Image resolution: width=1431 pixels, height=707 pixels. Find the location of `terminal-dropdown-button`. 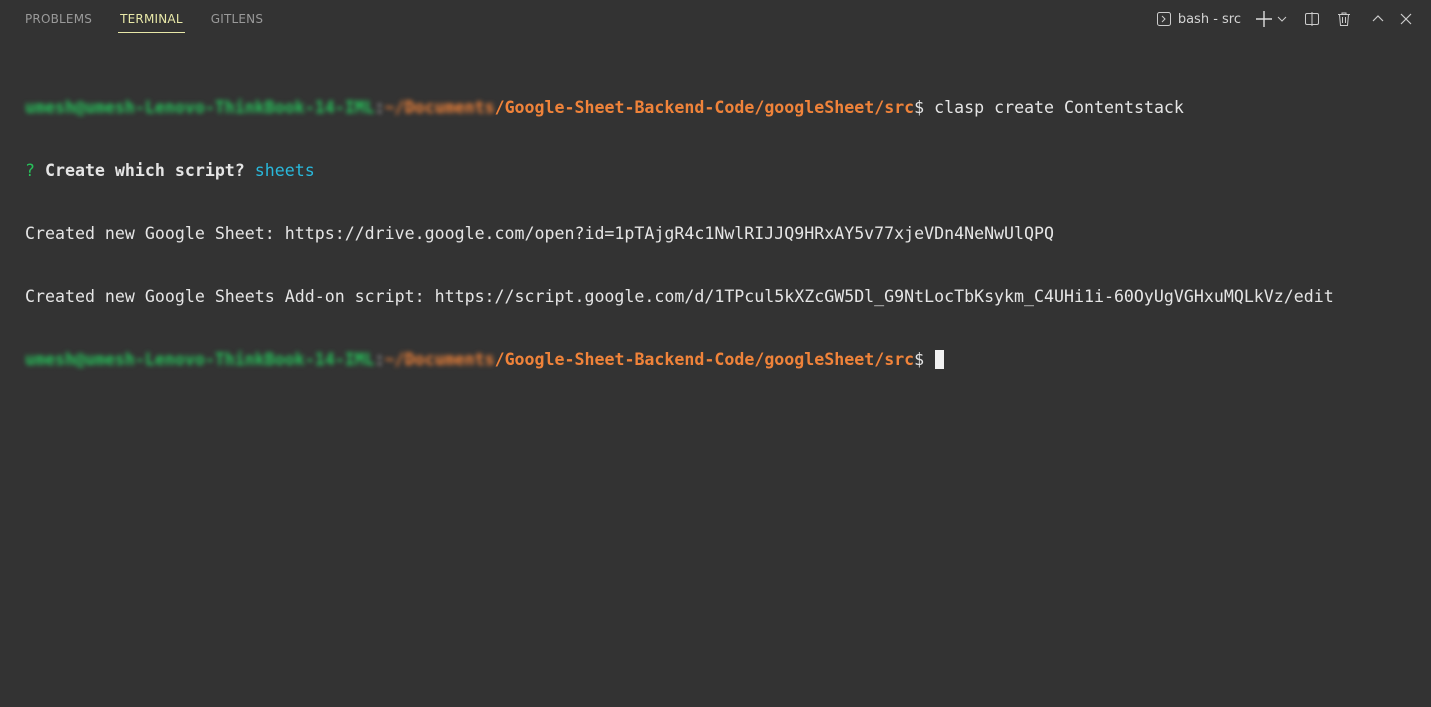

terminal-dropdown-button is located at coordinates (1282, 19).